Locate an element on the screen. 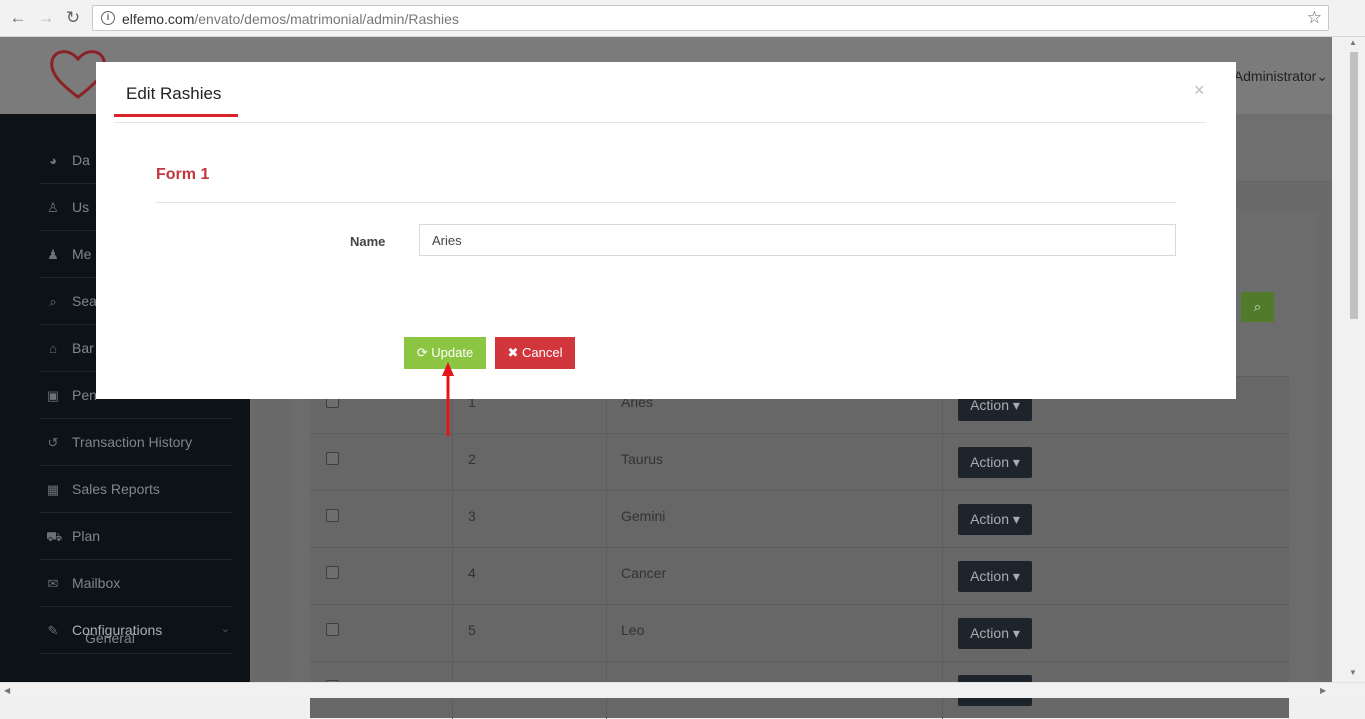 The height and width of the screenshot is (719, 1365). sidebar-item-6: ↺ Transaction History is located at coordinates (136, 442).